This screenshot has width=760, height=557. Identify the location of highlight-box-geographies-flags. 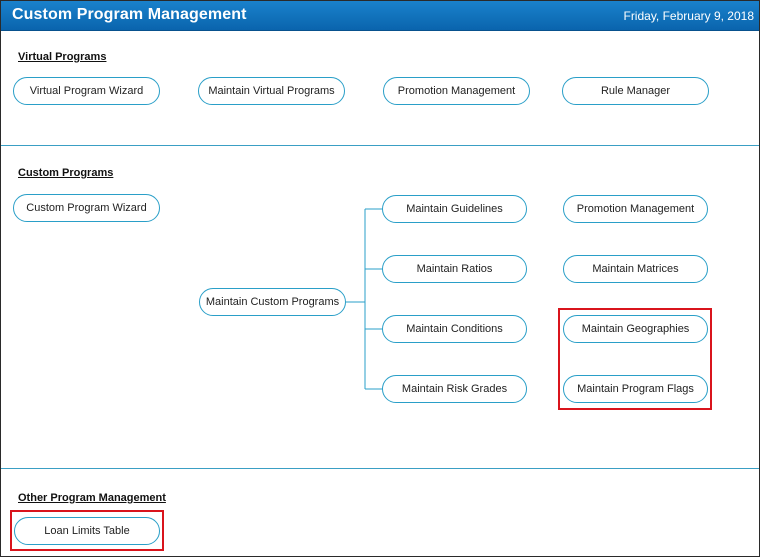
(635, 359).